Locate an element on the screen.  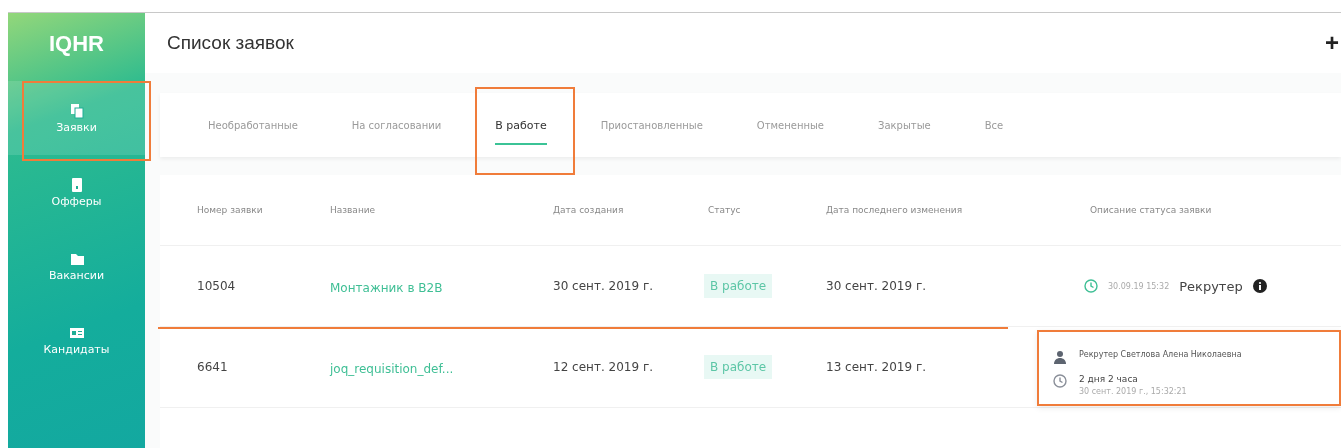
duration-text: 2 дня 2 часа is located at coordinates (1109, 379).